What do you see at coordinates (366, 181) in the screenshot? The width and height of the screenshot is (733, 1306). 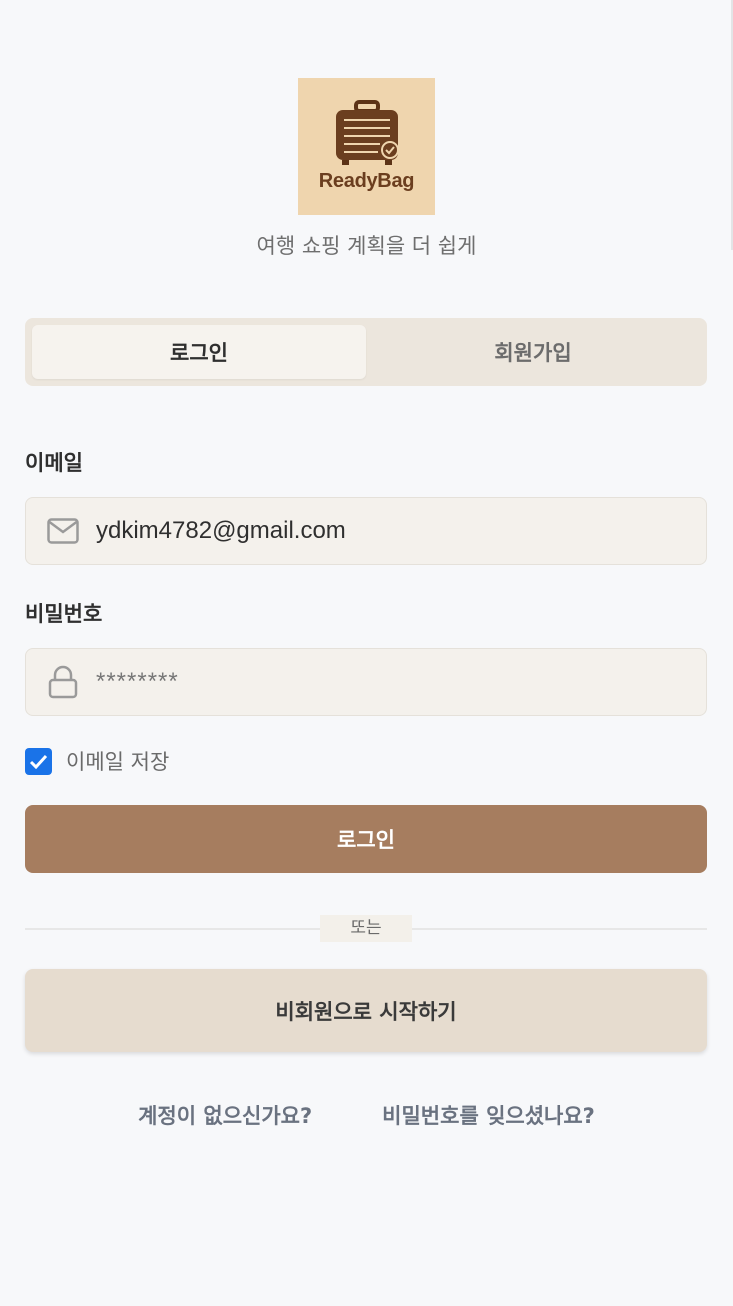 I see `logo-text: ReadyBag` at bounding box center [366, 181].